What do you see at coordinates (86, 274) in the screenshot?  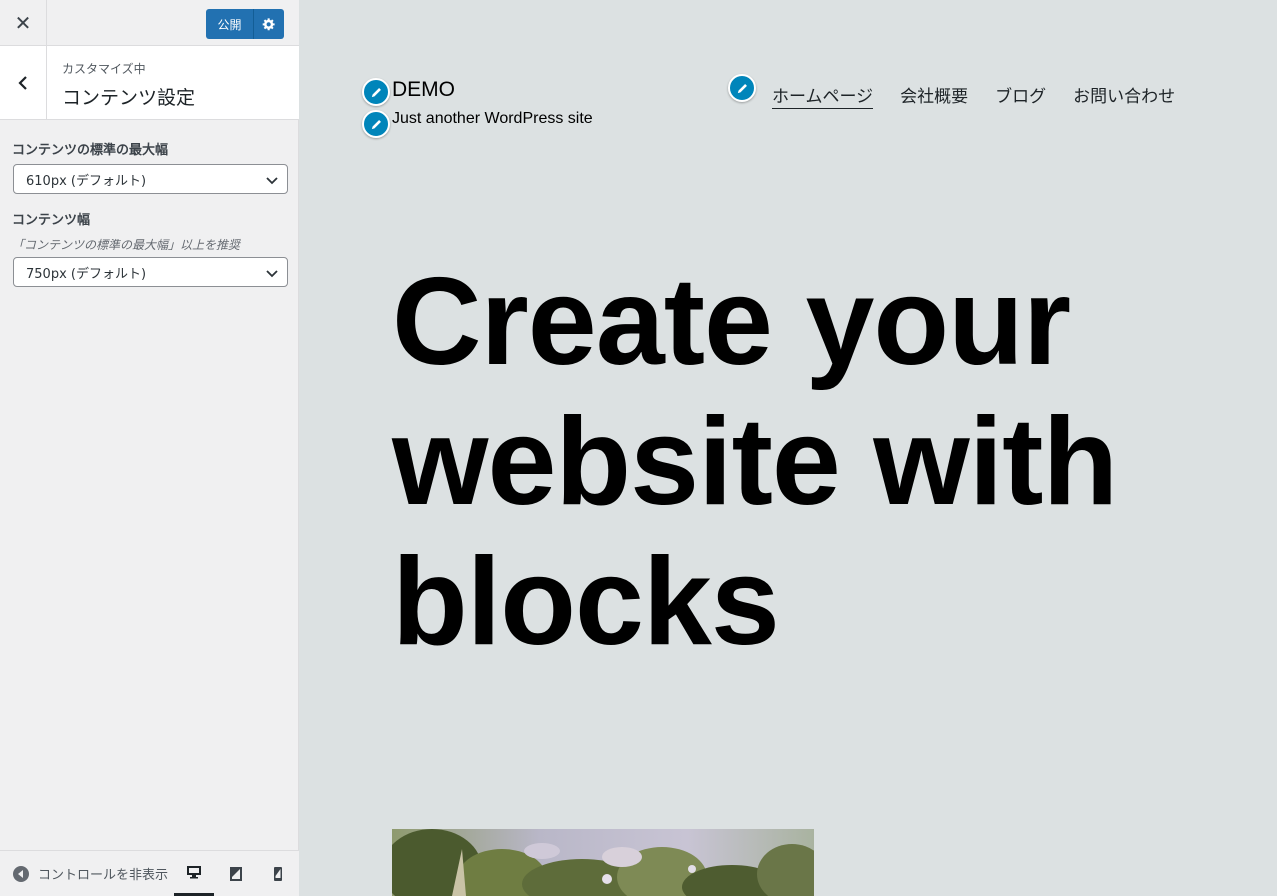 I see `content-width-value: 750px (デフォルト)` at bounding box center [86, 274].